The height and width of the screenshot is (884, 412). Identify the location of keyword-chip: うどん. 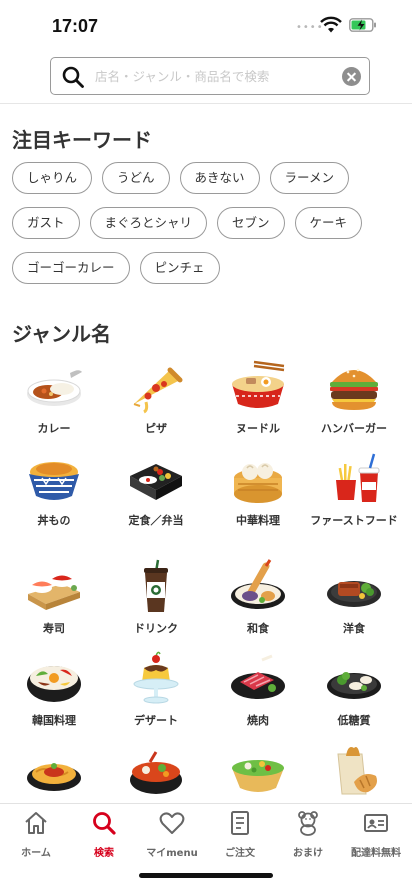
(136, 178).